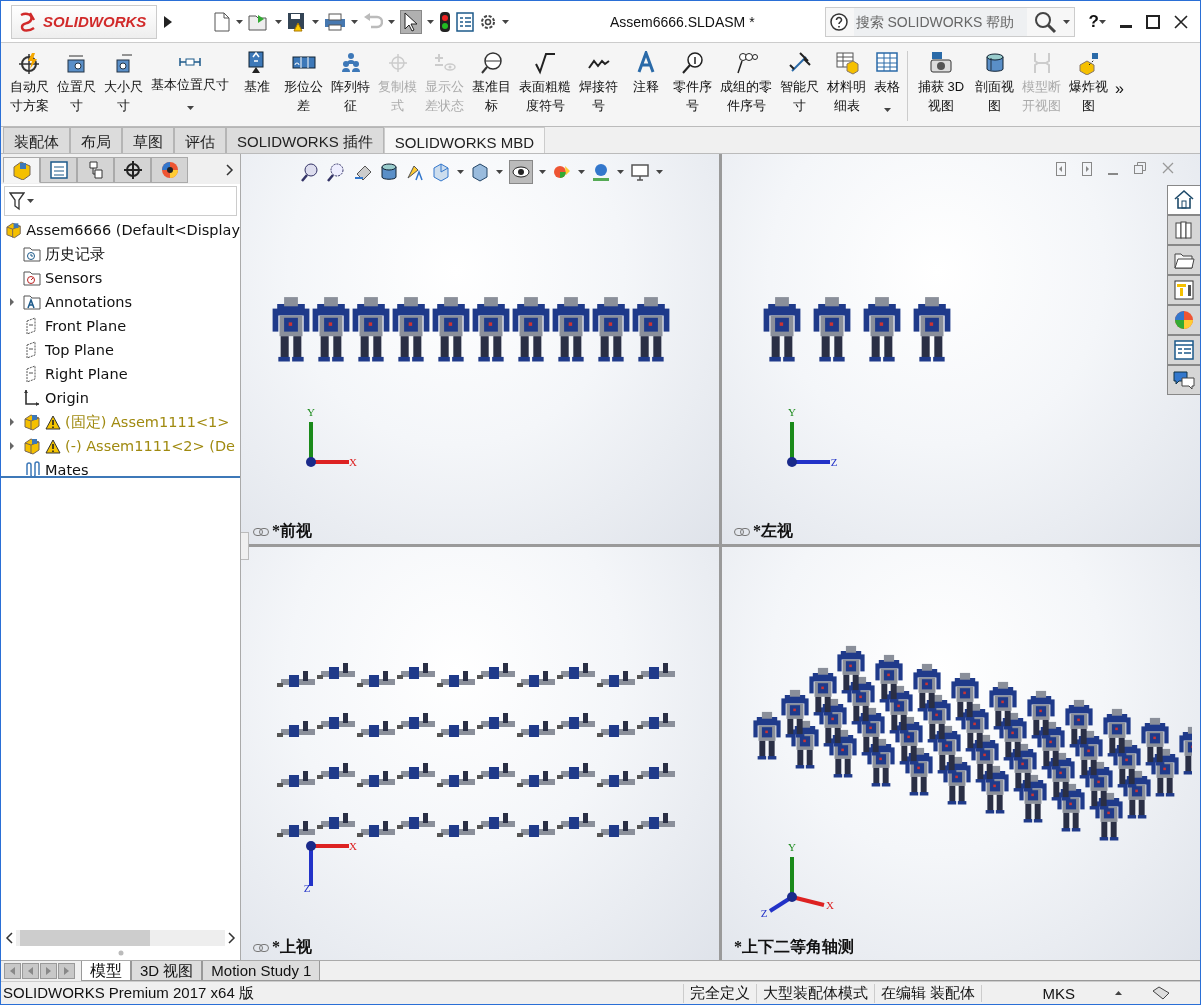 The height and width of the screenshot is (1005, 1201). Describe the element at coordinates (167, 971) in the screenshot. I see `model-tab: 3D 视图` at that location.